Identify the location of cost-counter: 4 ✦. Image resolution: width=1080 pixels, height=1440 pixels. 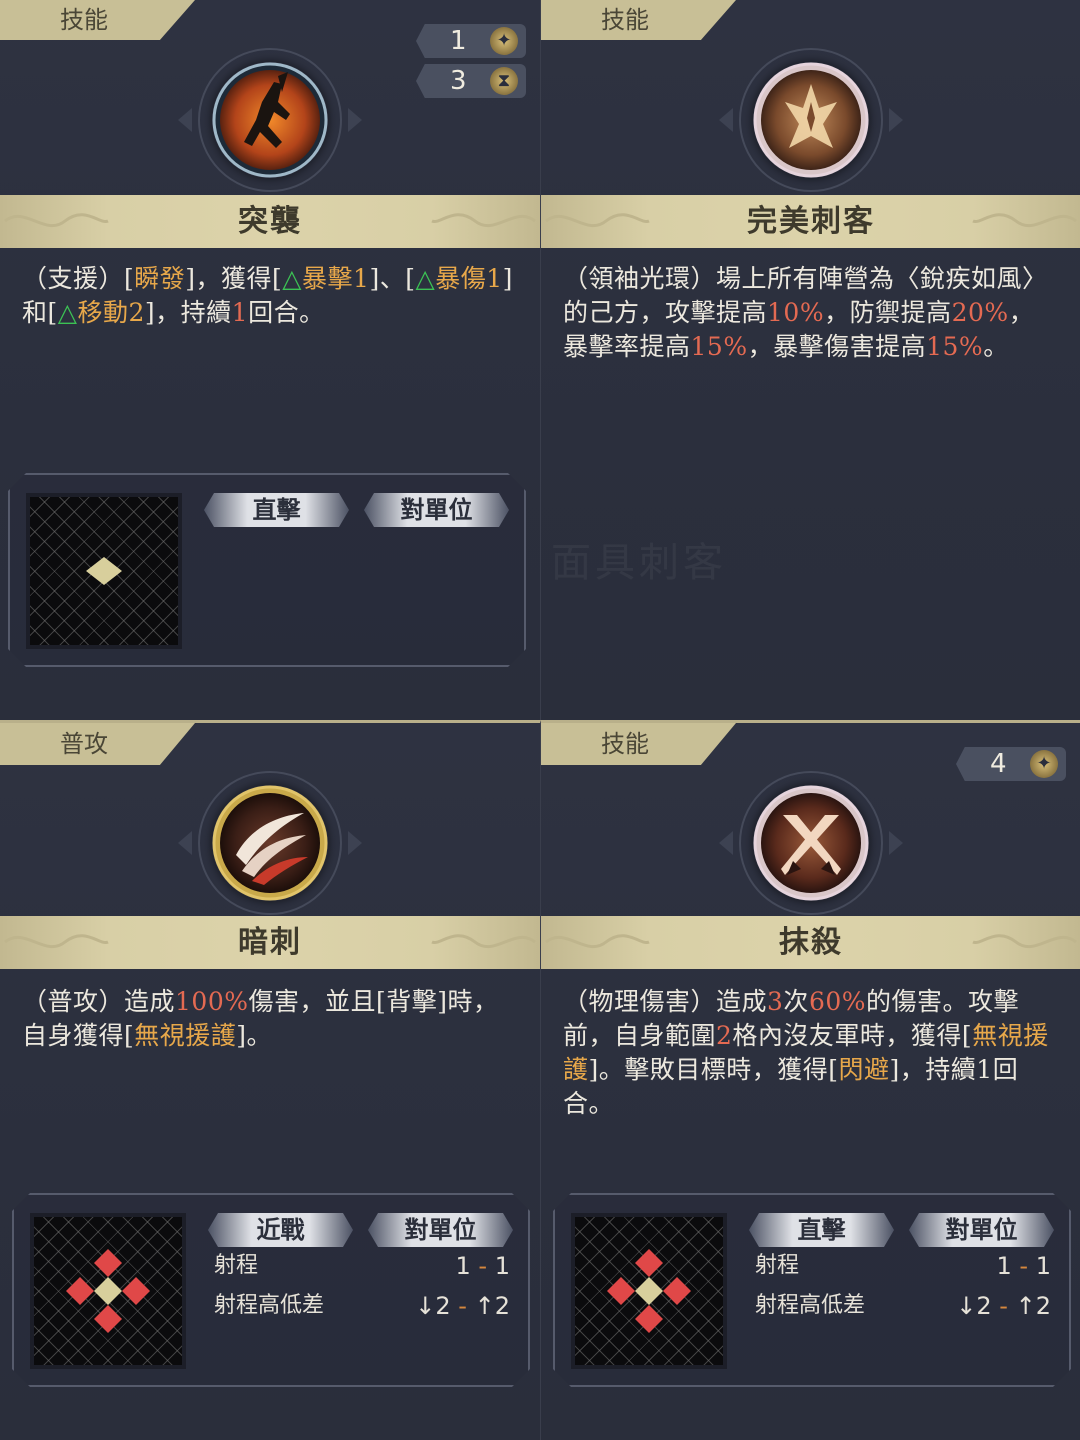
(1011, 764).